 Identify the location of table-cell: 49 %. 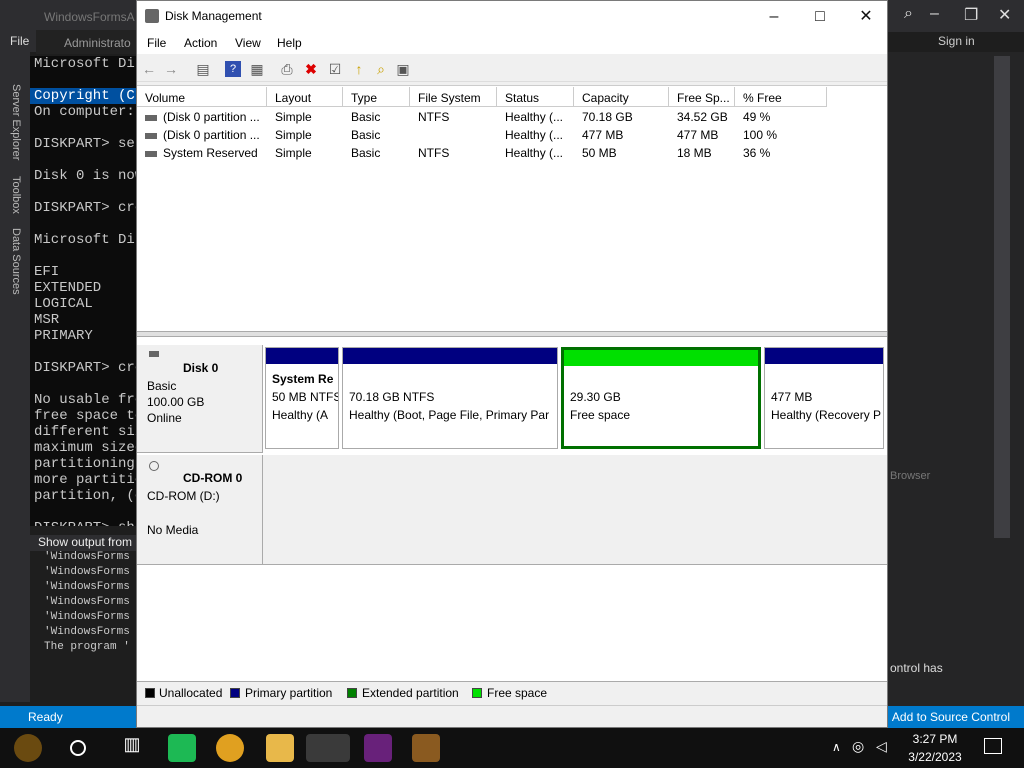
(781, 119).